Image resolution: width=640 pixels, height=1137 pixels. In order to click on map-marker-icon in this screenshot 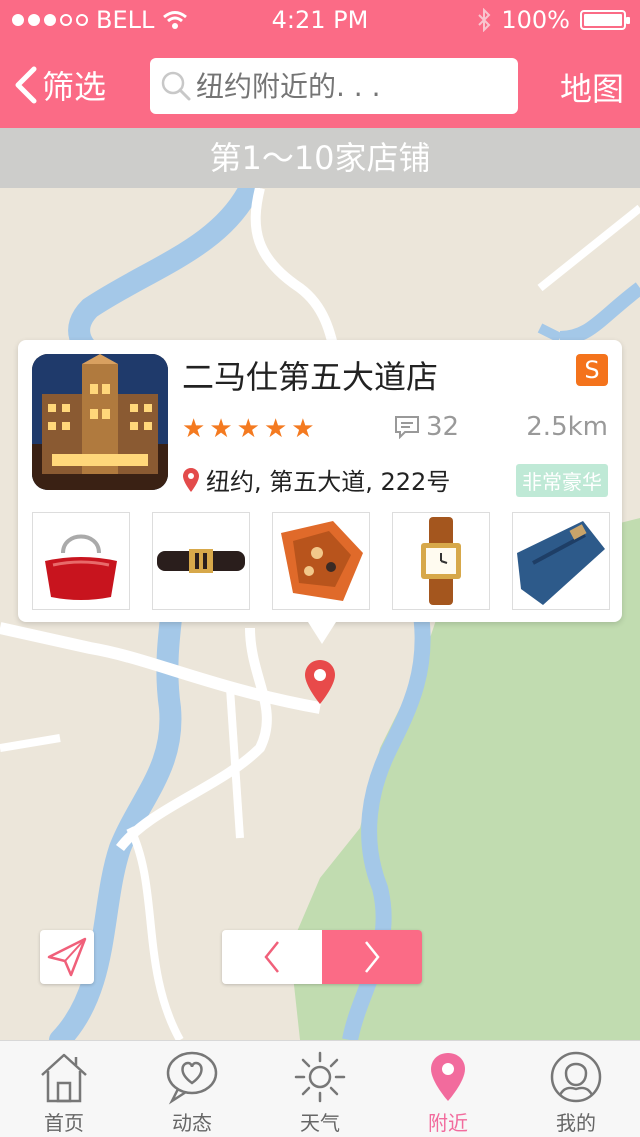, I will do `click(320, 682)`.